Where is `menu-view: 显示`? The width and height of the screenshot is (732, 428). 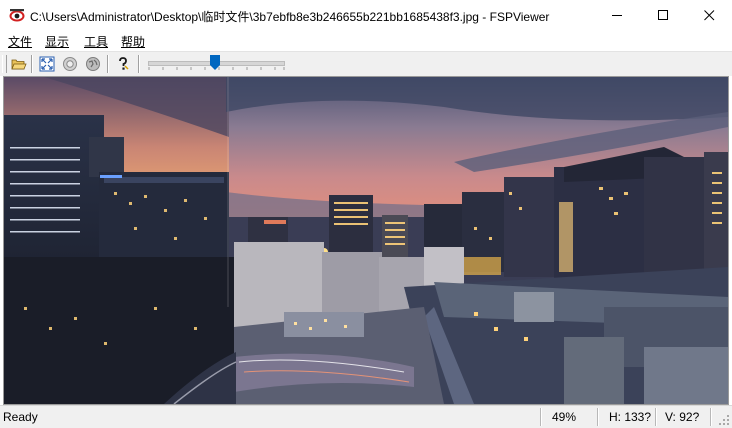 menu-view: 显示 is located at coordinates (57, 41).